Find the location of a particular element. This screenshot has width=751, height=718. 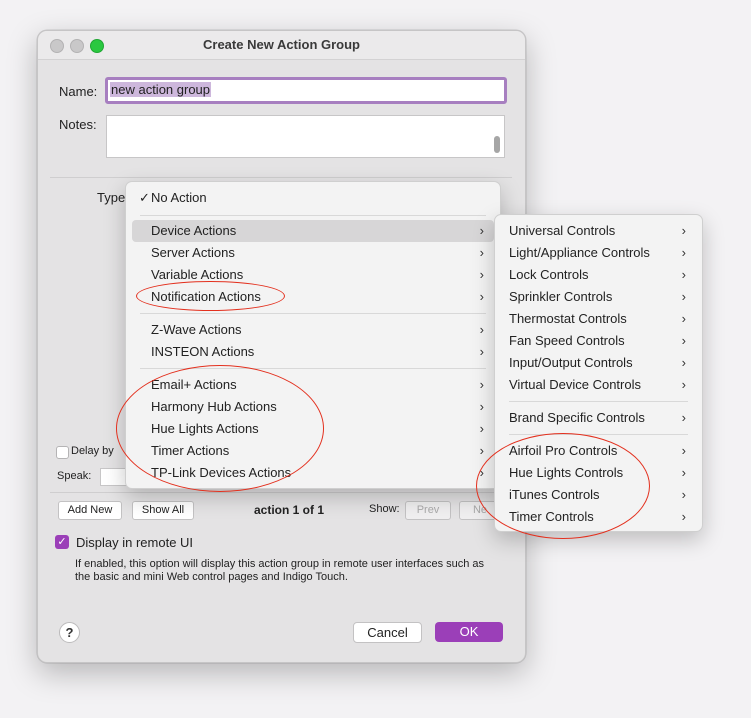

menu-item-label: Hue Lights Controls is located at coordinates (566, 472).